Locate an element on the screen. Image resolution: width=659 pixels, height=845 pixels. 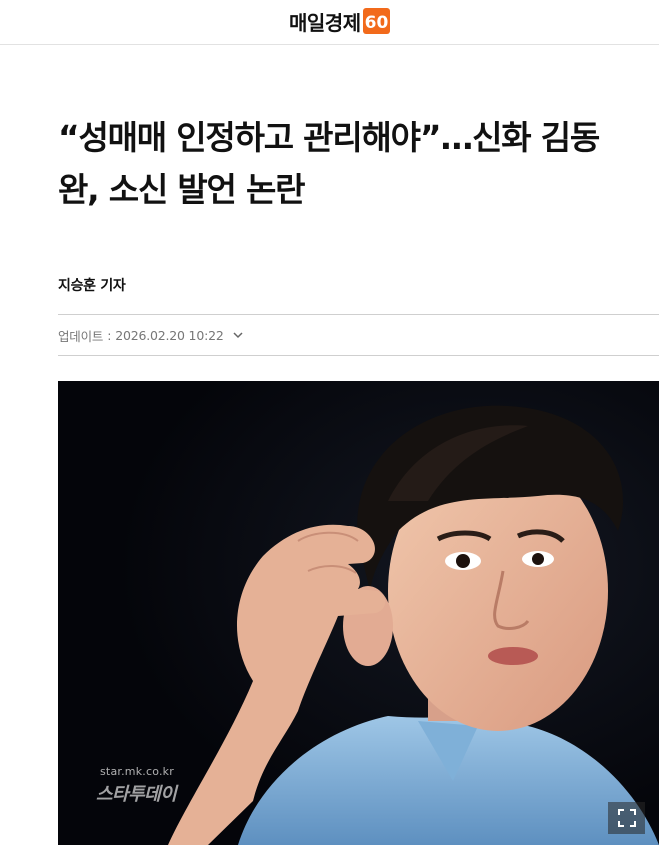
article-byline: 지승훈 기자 is located at coordinates (92, 285).